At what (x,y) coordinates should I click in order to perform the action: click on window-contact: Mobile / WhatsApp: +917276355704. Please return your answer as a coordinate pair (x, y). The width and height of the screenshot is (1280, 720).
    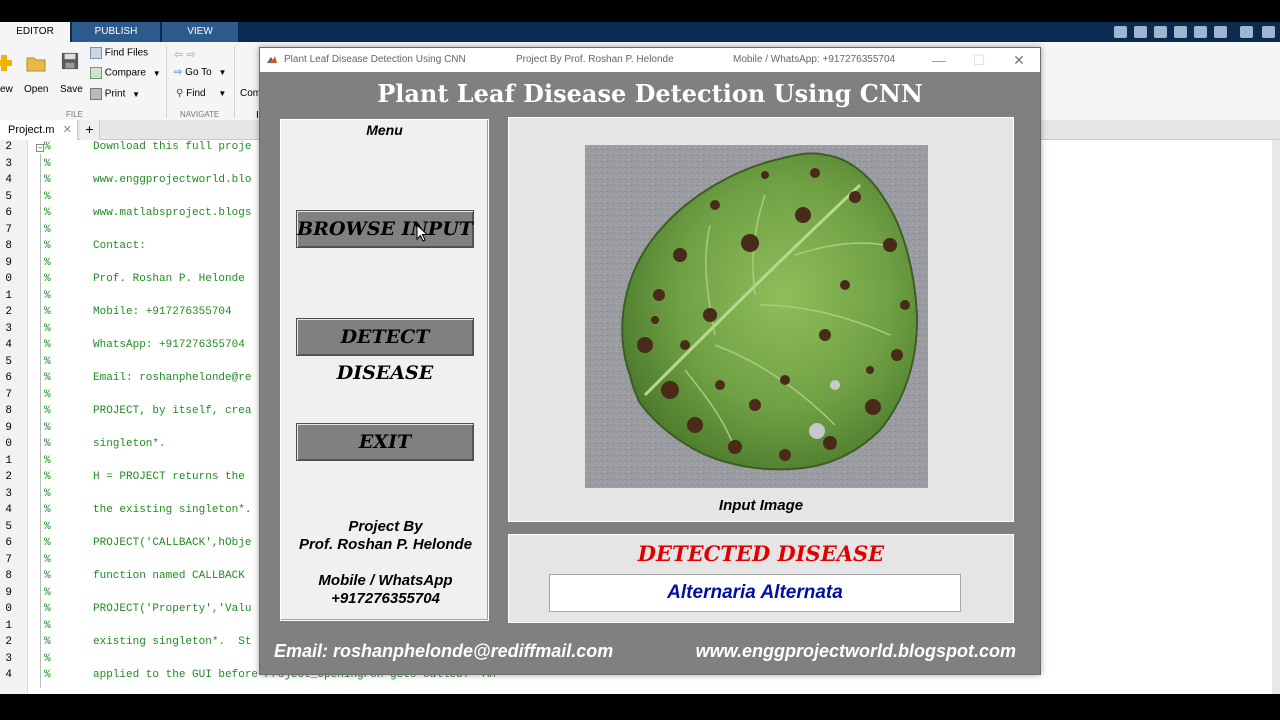
    Looking at the image, I should click on (814, 59).